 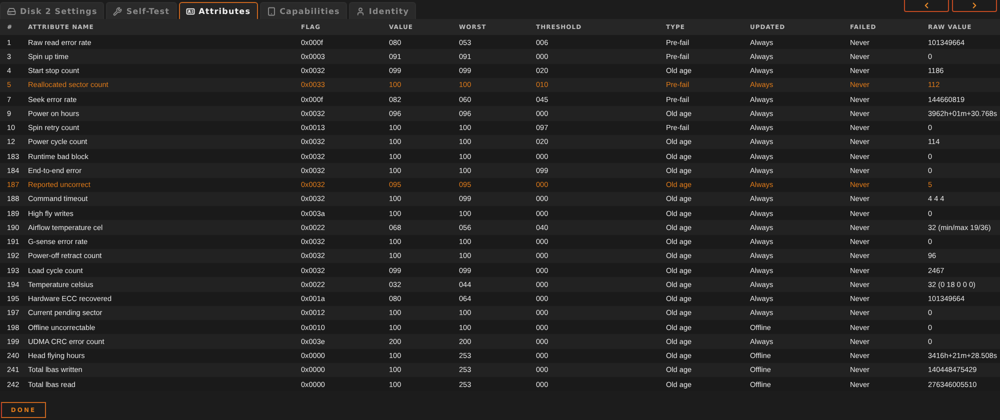 What do you see at coordinates (141, 10) in the screenshot?
I see `tab: Self-Test` at bounding box center [141, 10].